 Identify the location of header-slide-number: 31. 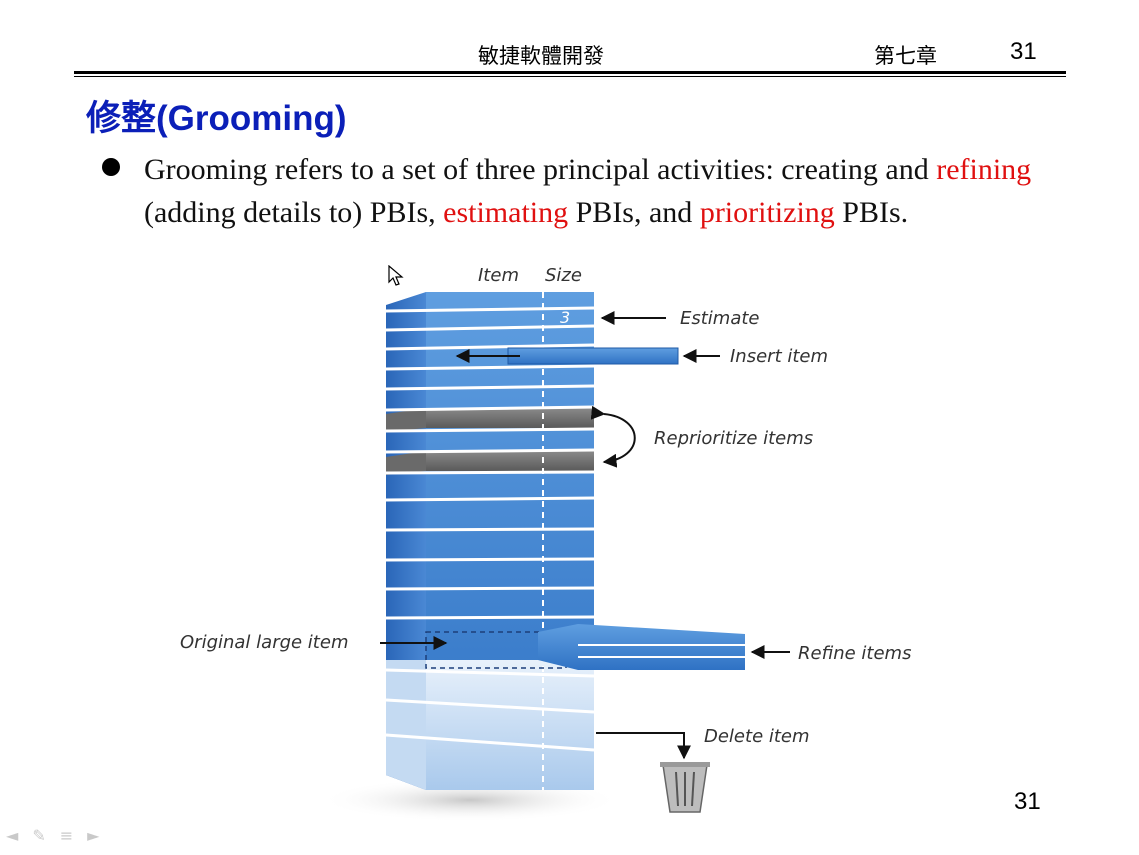
(1023, 51).